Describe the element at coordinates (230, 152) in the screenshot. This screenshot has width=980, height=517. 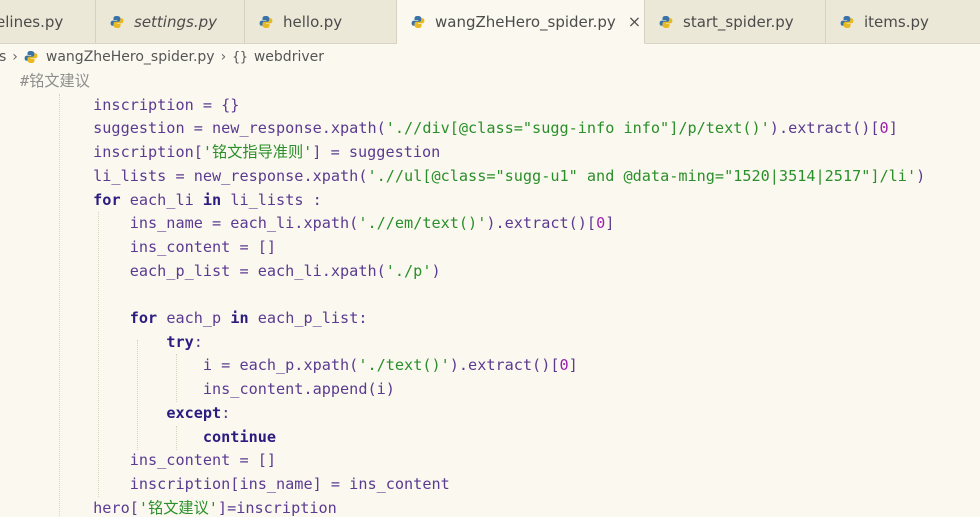
I see `code-line: inscription['铭文指导准则'] = suggestion` at that location.